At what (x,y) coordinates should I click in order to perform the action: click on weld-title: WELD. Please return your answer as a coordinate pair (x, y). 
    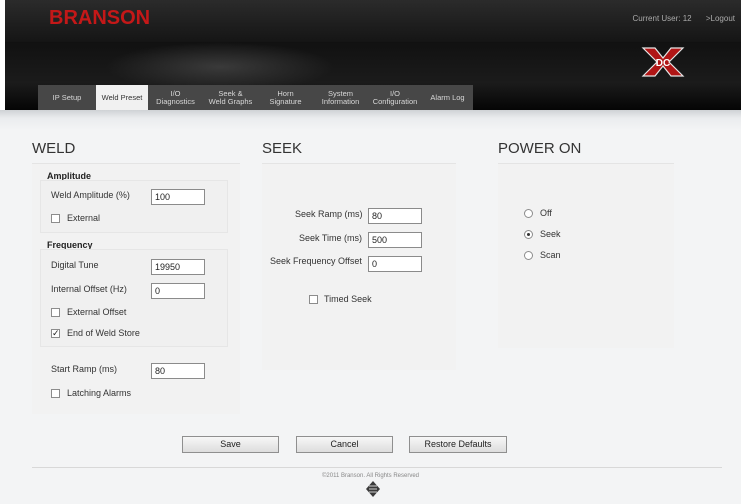
    Looking at the image, I should click on (54, 148).